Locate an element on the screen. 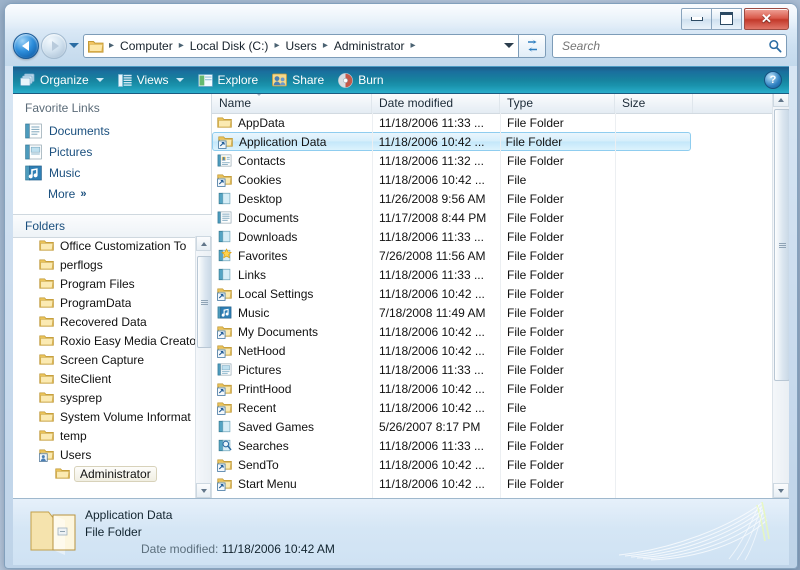  share-button: Share is located at coordinates (298, 80).